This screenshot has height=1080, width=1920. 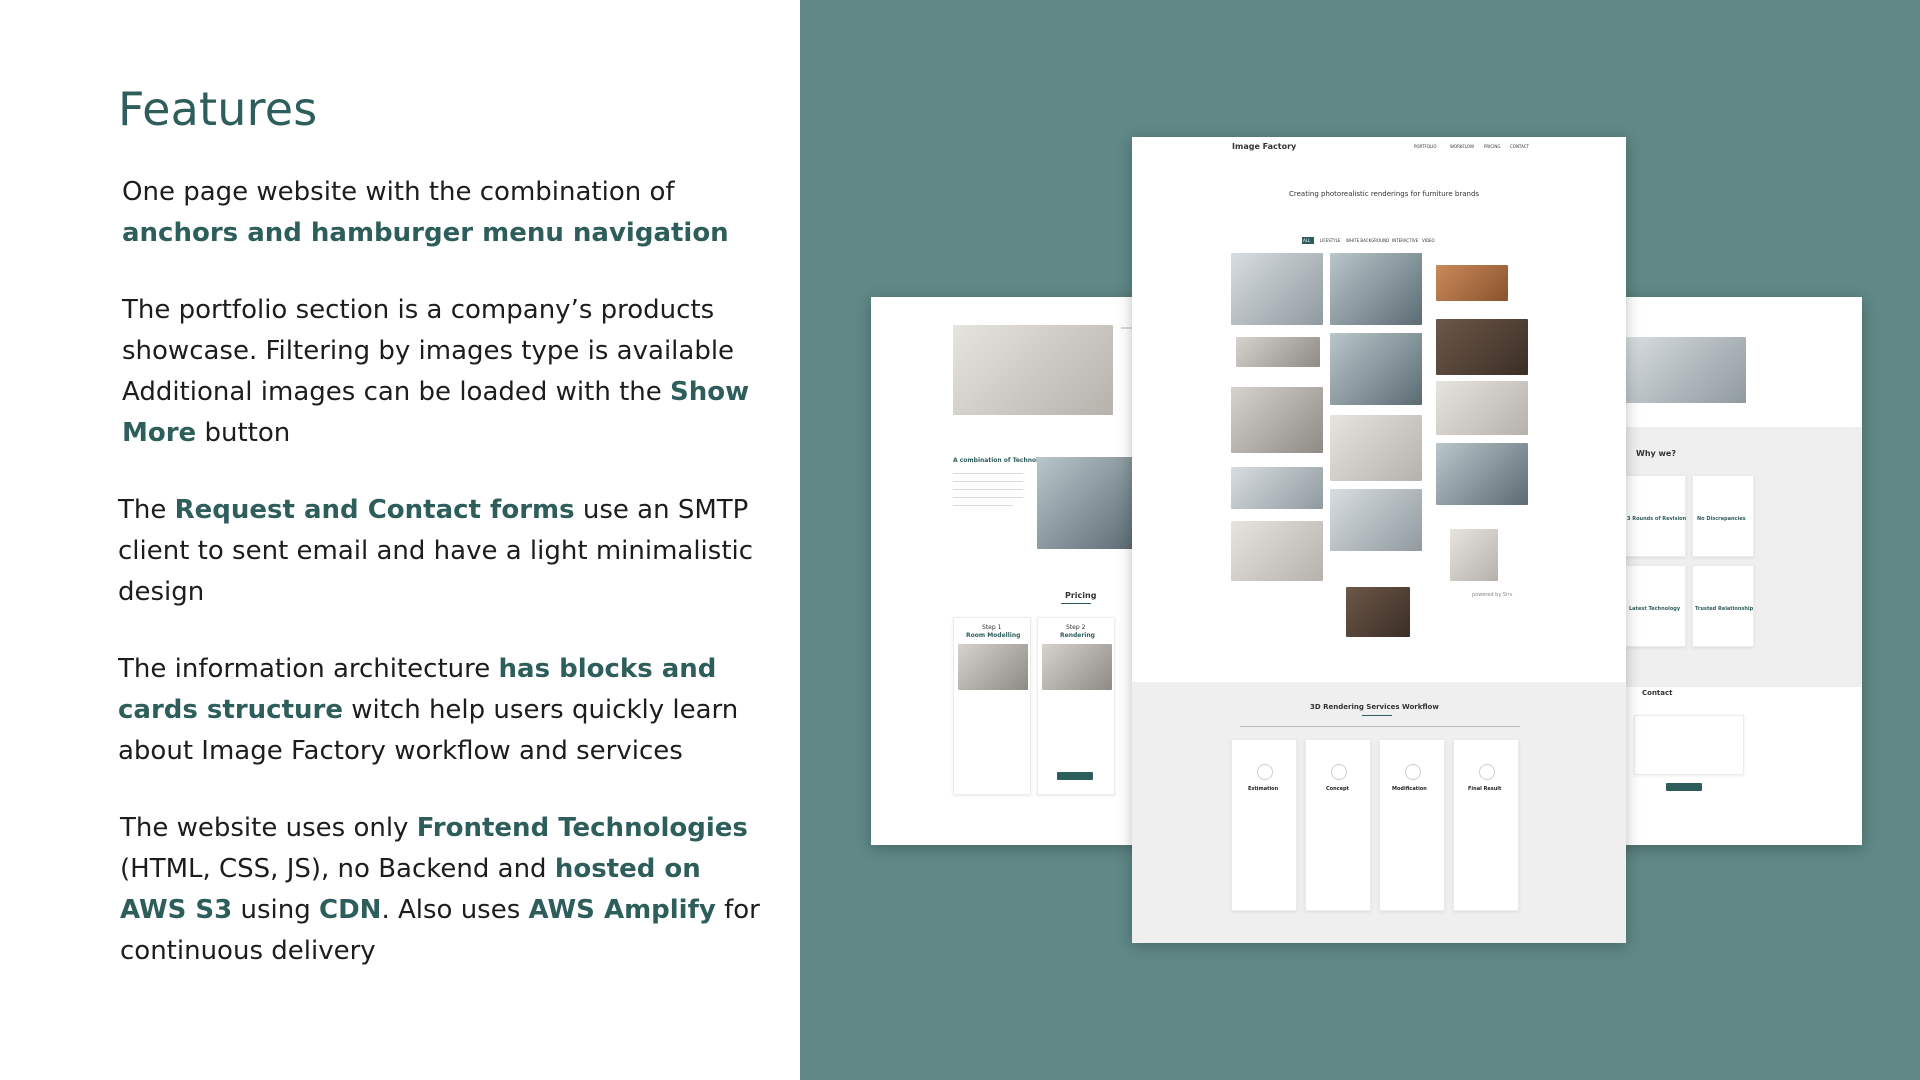 I want to click on card-discrepancies: No Discrepancies, so click(x=1723, y=516).